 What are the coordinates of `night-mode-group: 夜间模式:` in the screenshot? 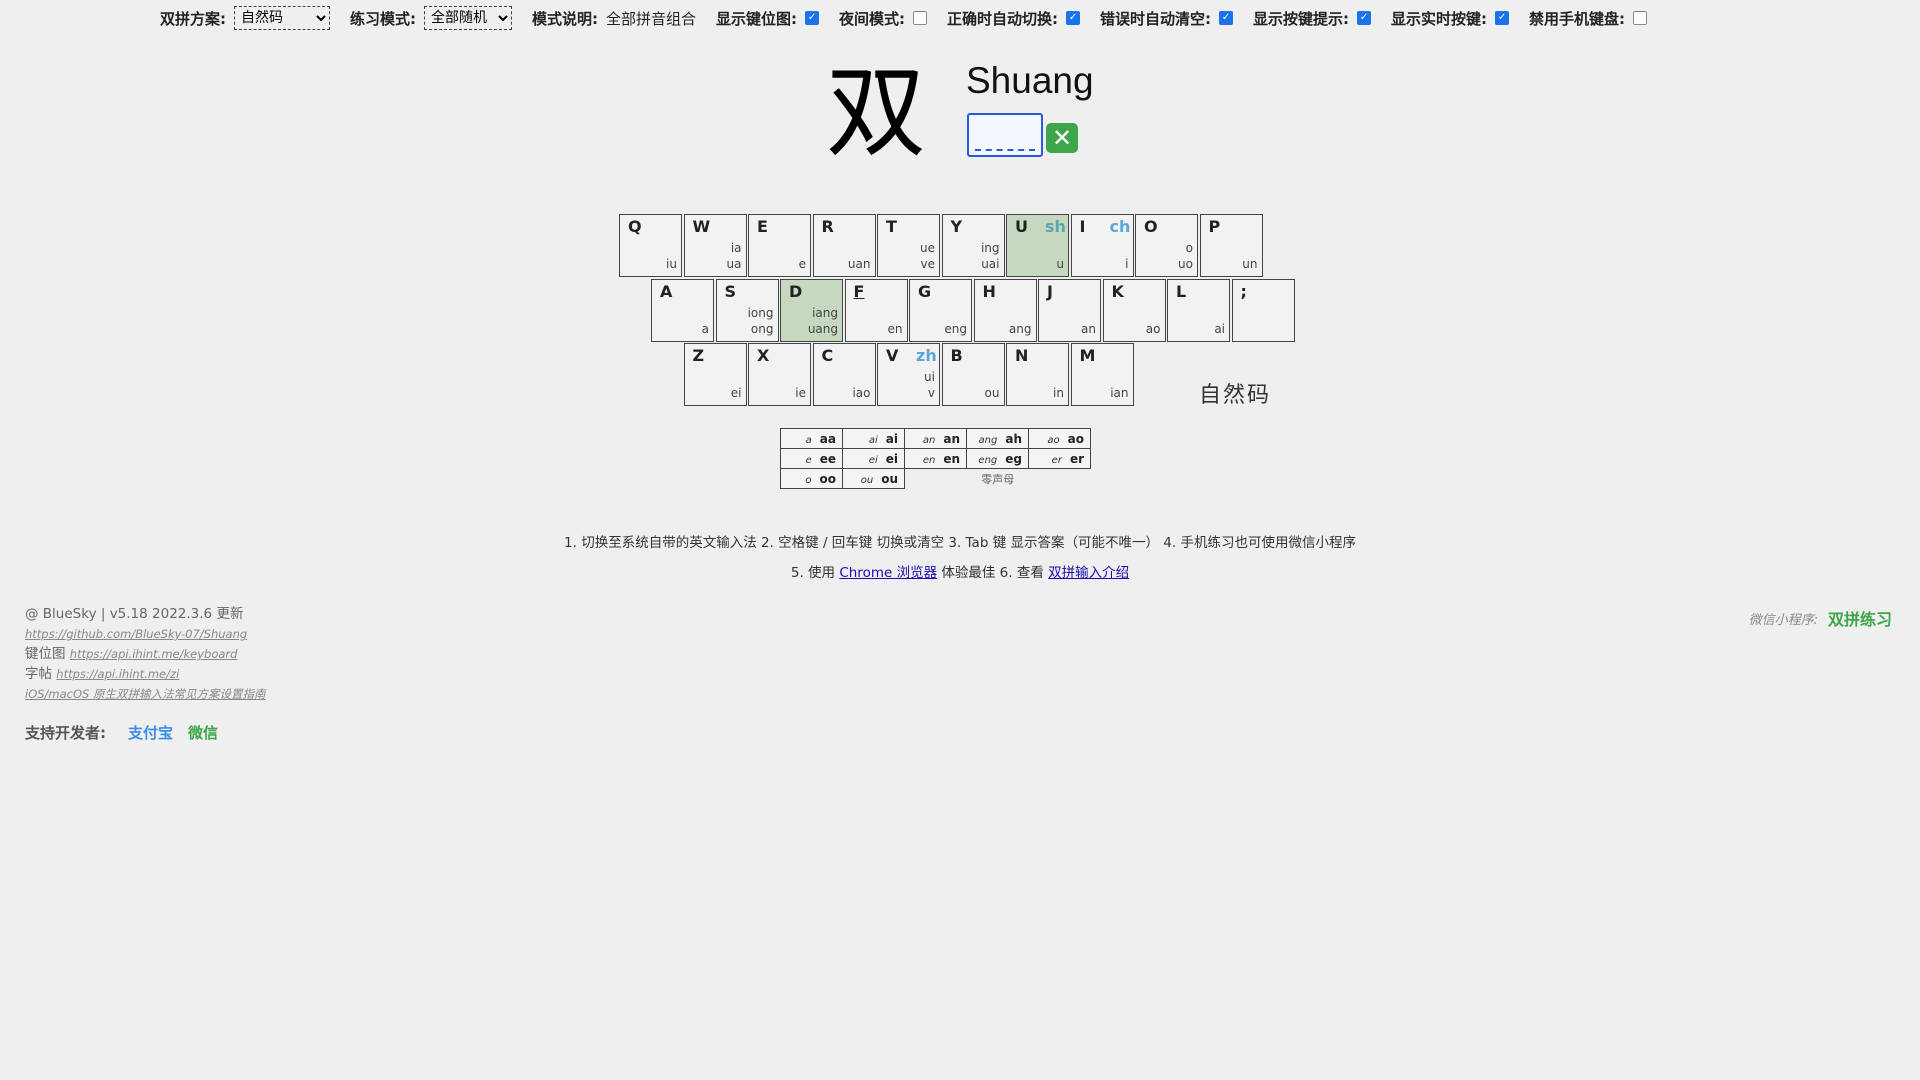 It's located at (883, 18).